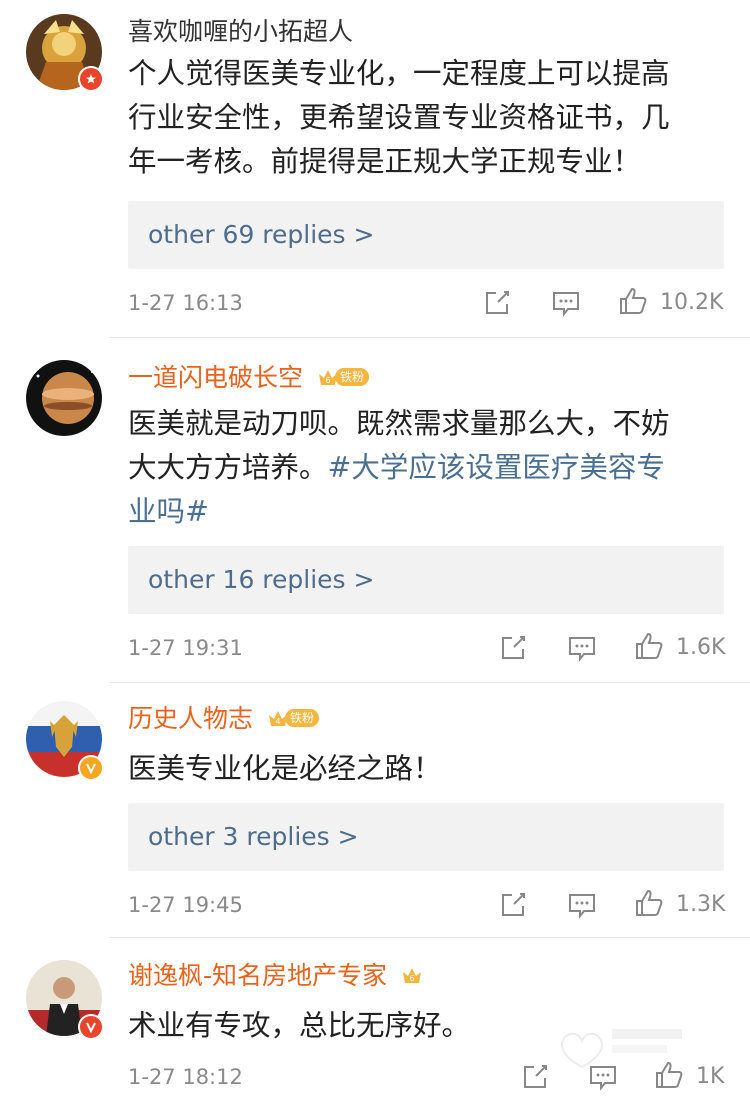 This screenshot has width=750, height=1100. Describe the element at coordinates (185, 303) in the screenshot. I see `comment-time: 1-27 16:13` at that location.